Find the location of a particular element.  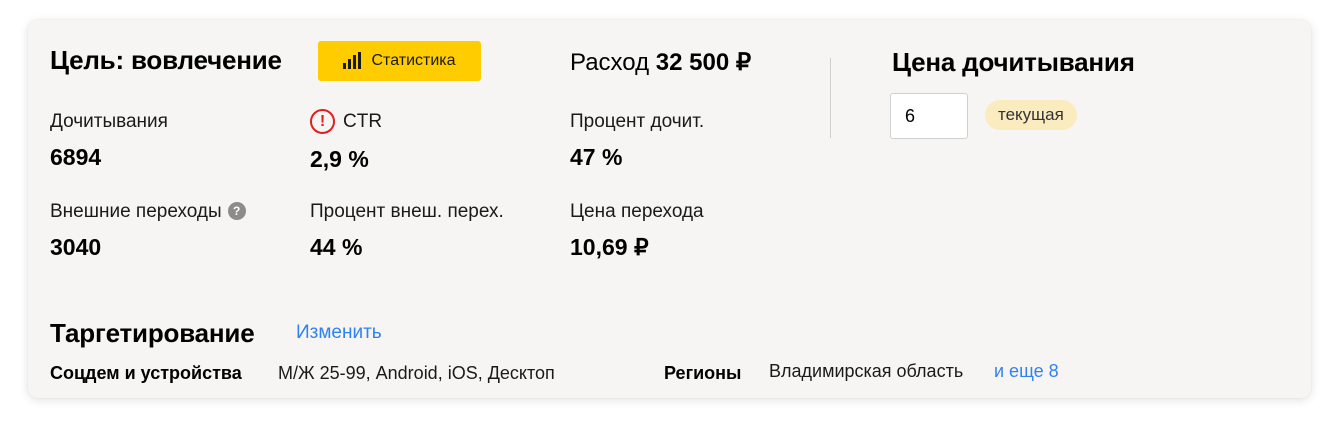

read-price-title: Цена дочитывания is located at coordinates (1013, 62).